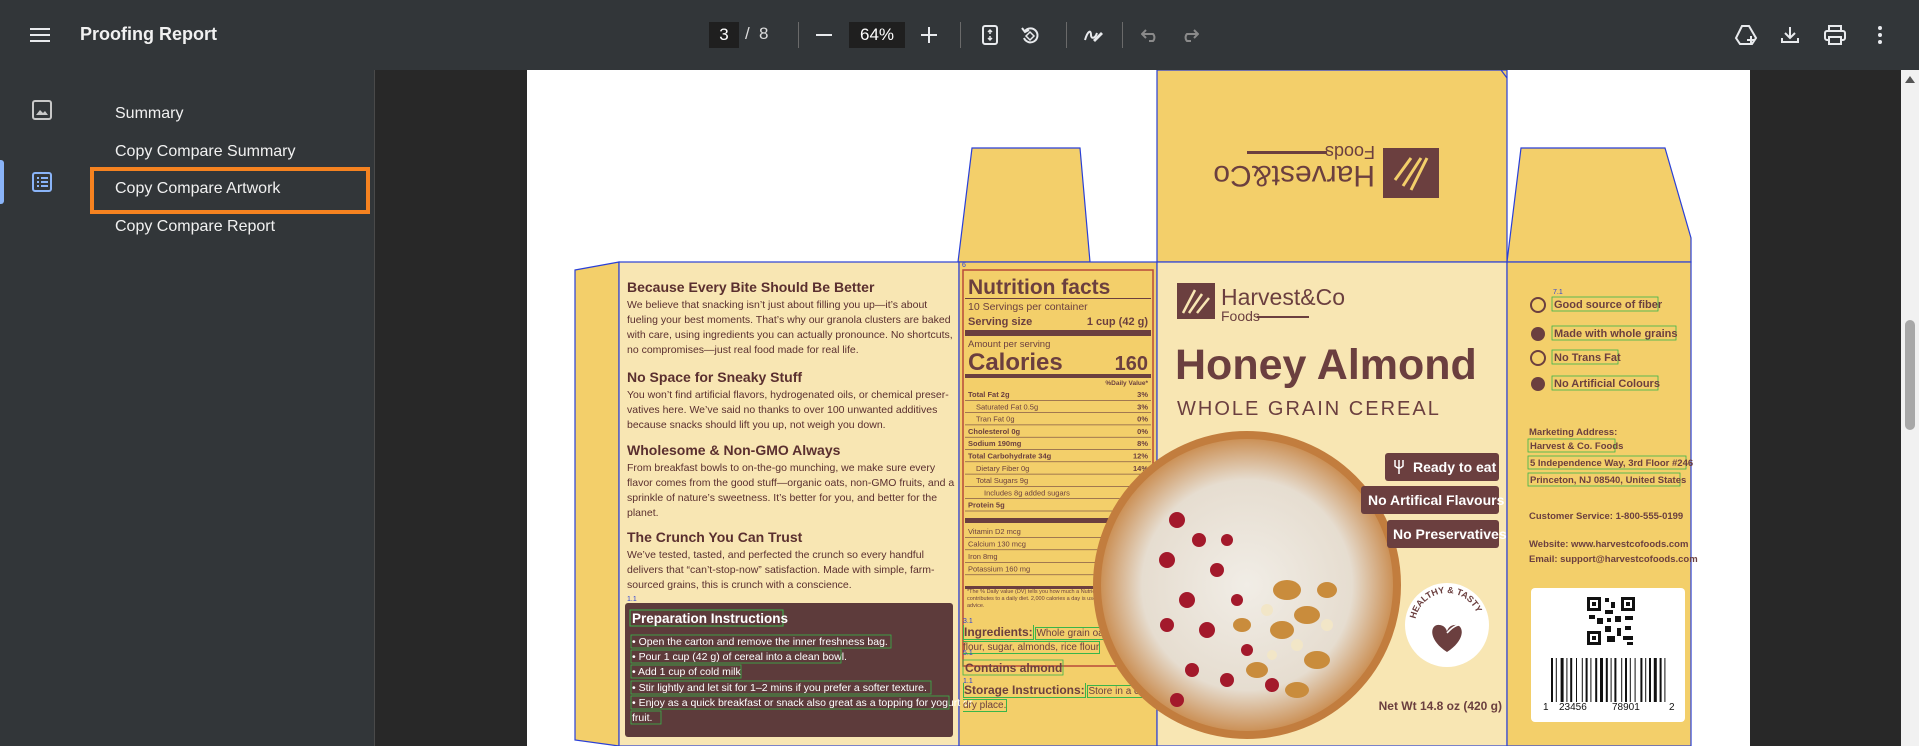 The width and height of the screenshot is (1919, 746). What do you see at coordinates (986, 505) in the screenshot?
I see `nutrition-row-label: Protein 5g` at bounding box center [986, 505].